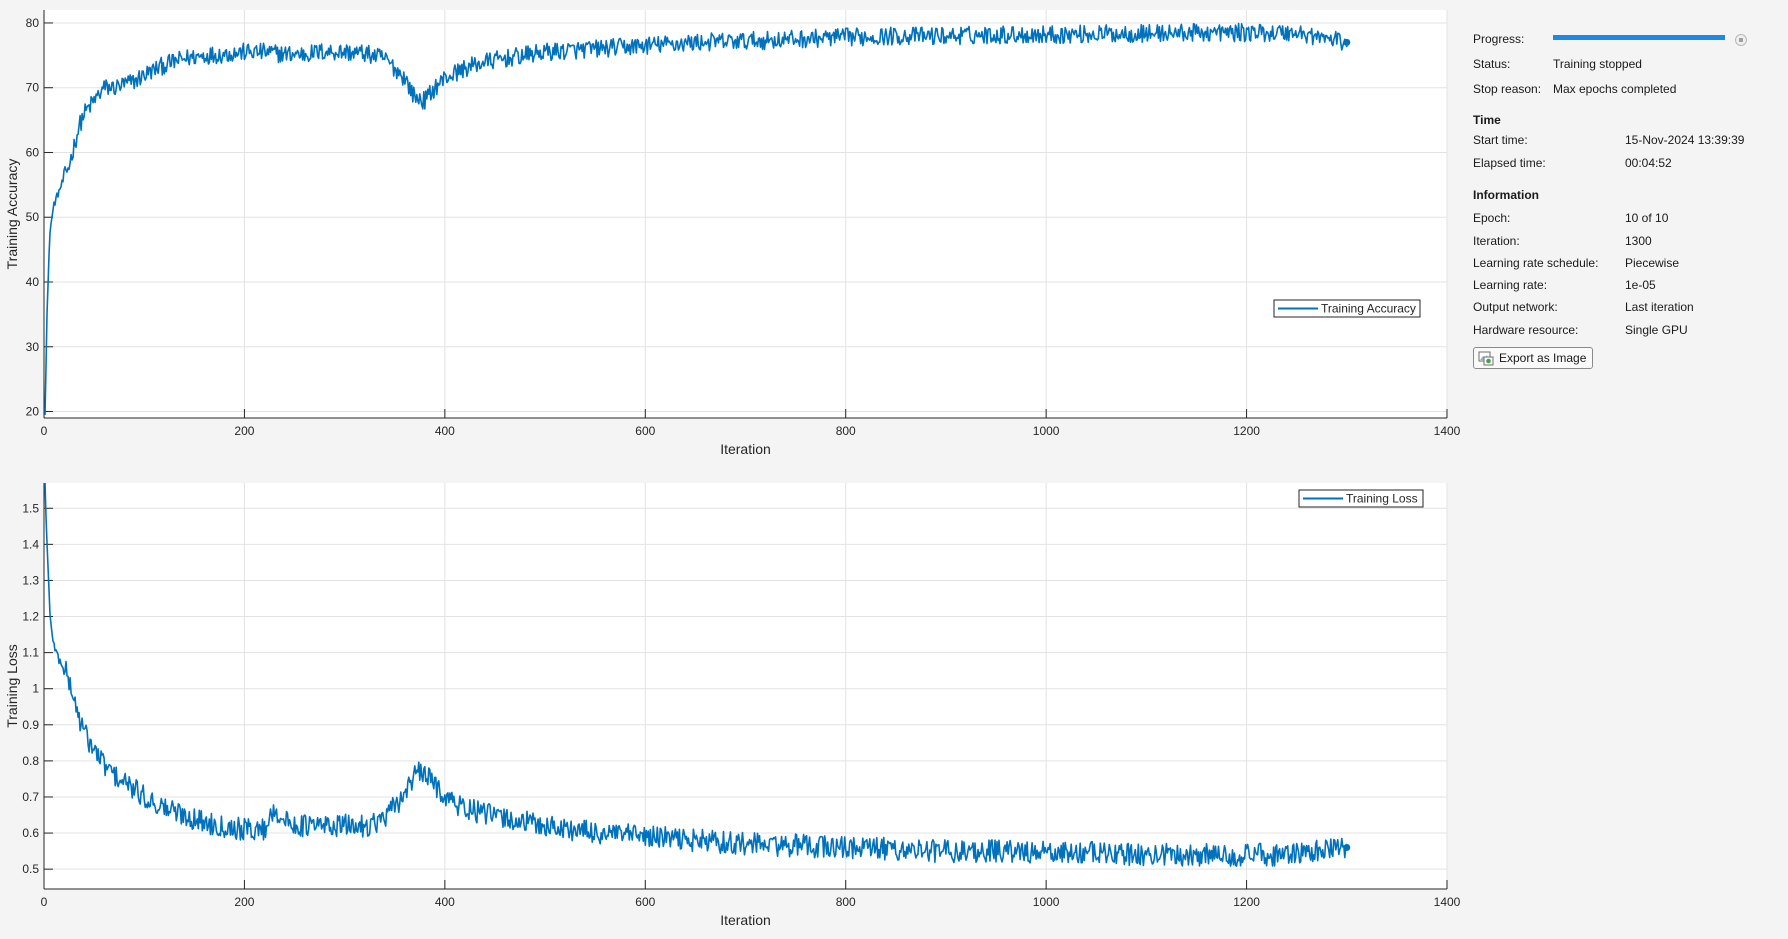  What do you see at coordinates (1638, 241) in the screenshot?
I see `iteration-value: 1300` at bounding box center [1638, 241].